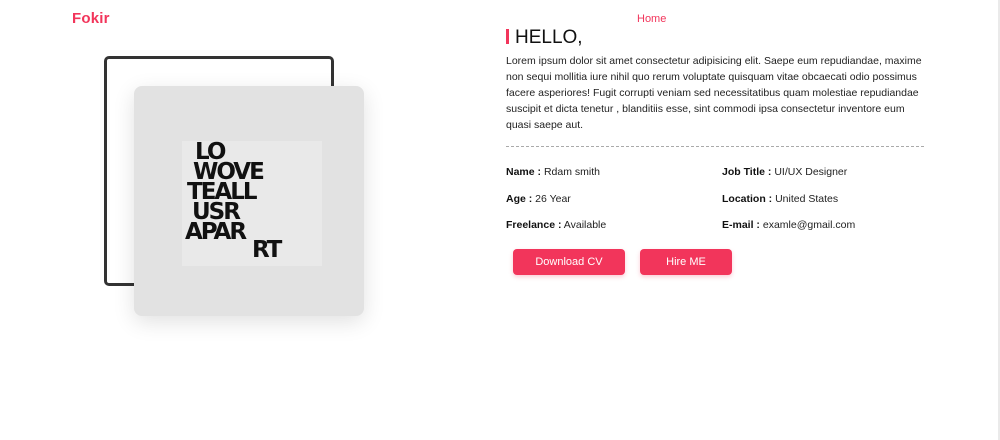 This screenshot has height=440, width=1000. Describe the element at coordinates (549, 37) in the screenshot. I see `greeting-text: HELLO,` at that location.